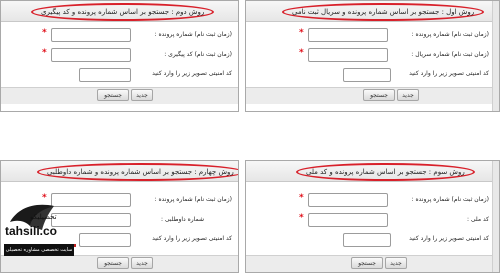 This screenshot has width=500, height=273. What do you see at coordinates (43, 217) in the screenshot?
I see `logo-persian-name: تحصیلیکو` at bounding box center [43, 217].